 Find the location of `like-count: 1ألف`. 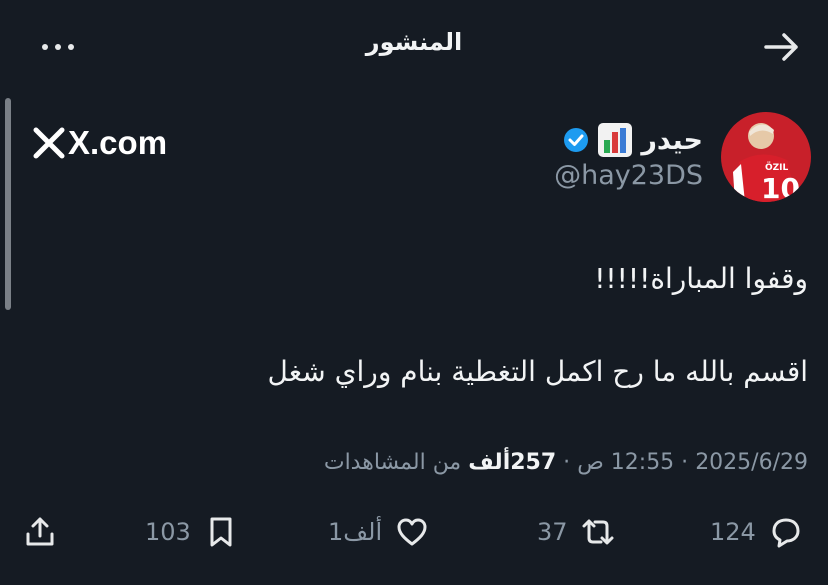

like-count: 1ألف is located at coordinates (355, 532).